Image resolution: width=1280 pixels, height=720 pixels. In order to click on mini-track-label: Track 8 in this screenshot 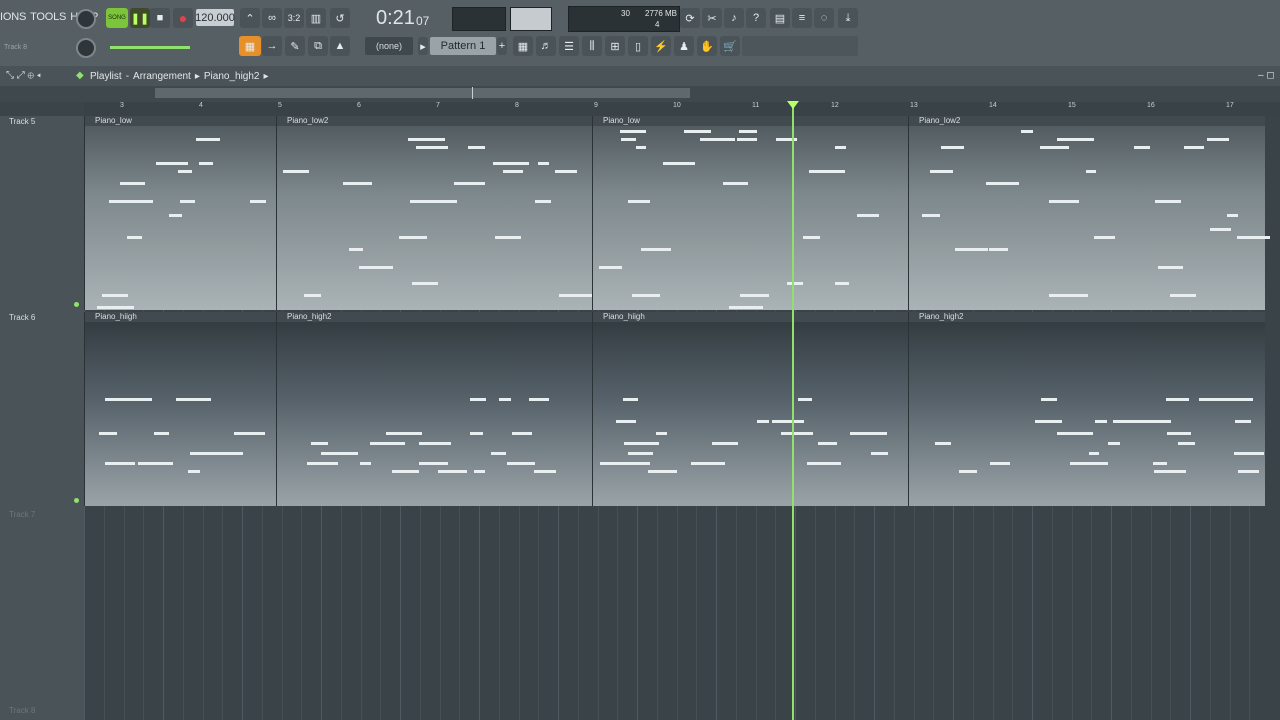, I will do `click(16, 47)`.